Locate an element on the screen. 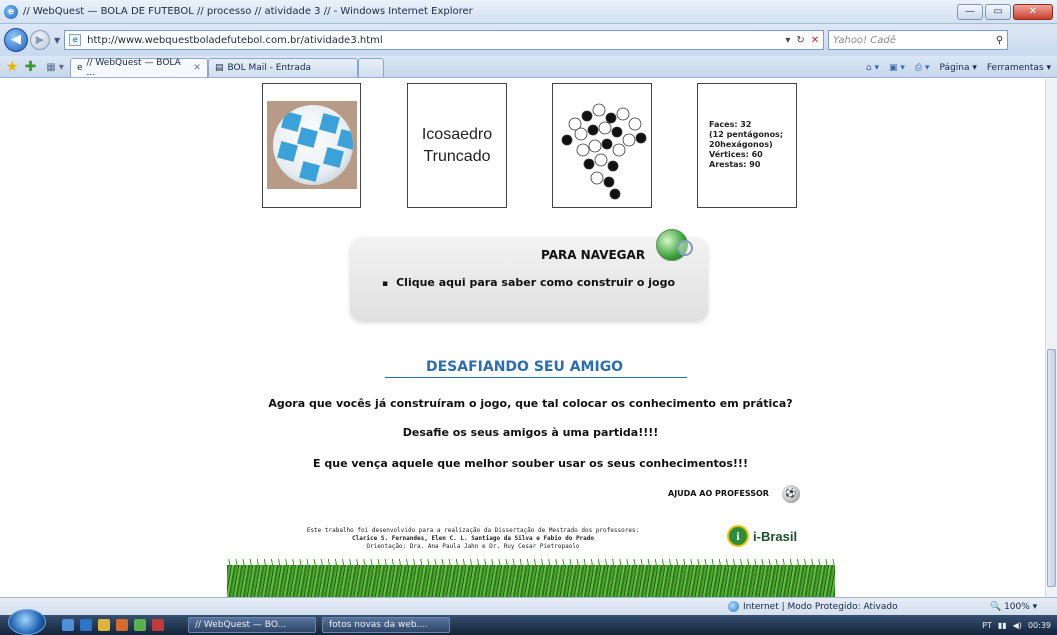 Image resolution: width=1057 pixels, height=635 pixels. network-icon: ▮▮ is located at coordinates (1002, 625).